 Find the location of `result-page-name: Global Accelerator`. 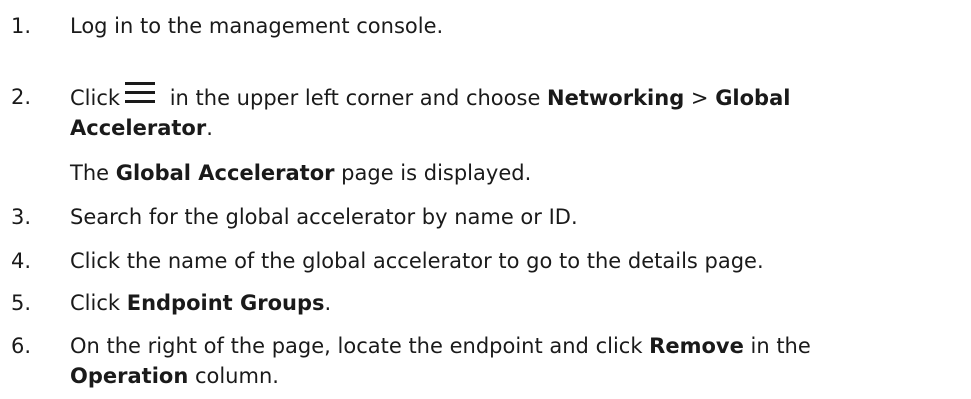

result-page-name: Global Accelerator is located at coordinates (225, 173).